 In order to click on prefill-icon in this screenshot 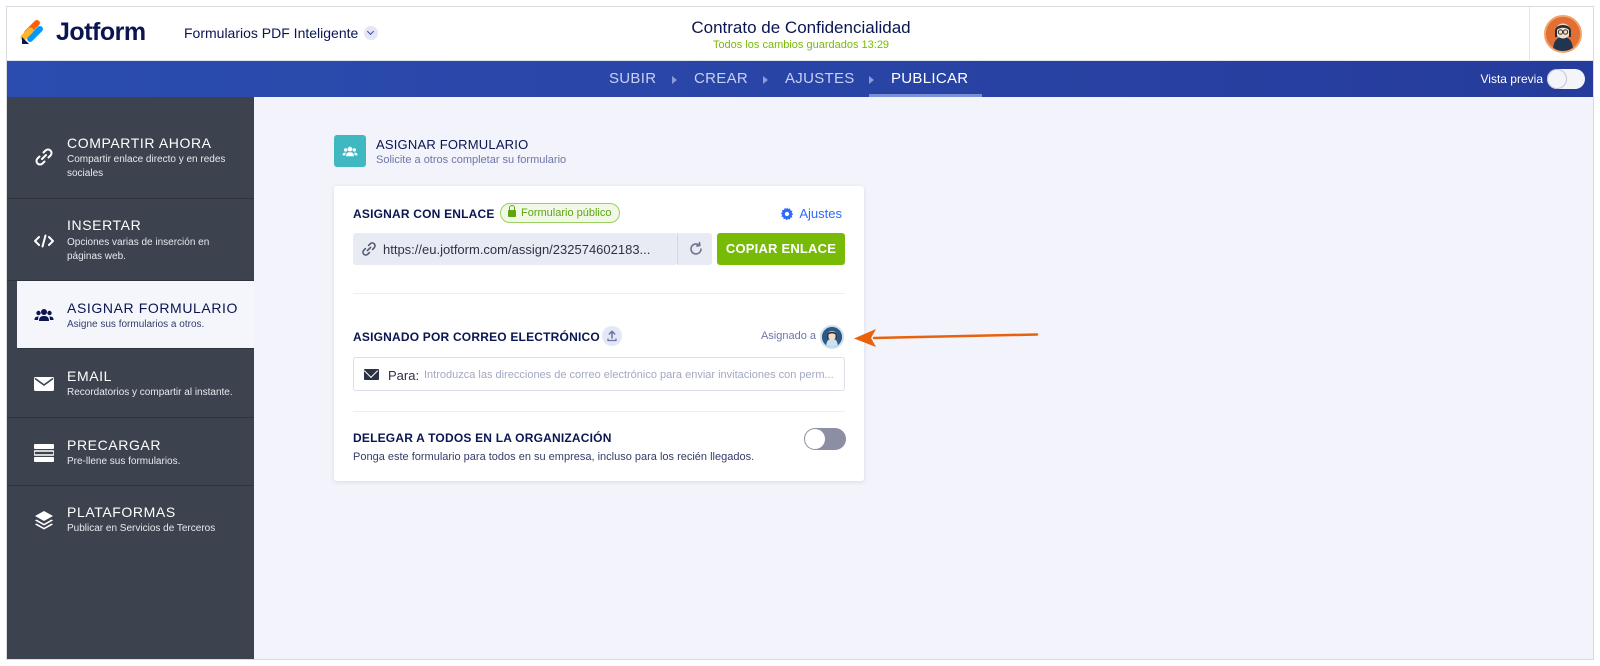, I will do `click(44, 453)`.